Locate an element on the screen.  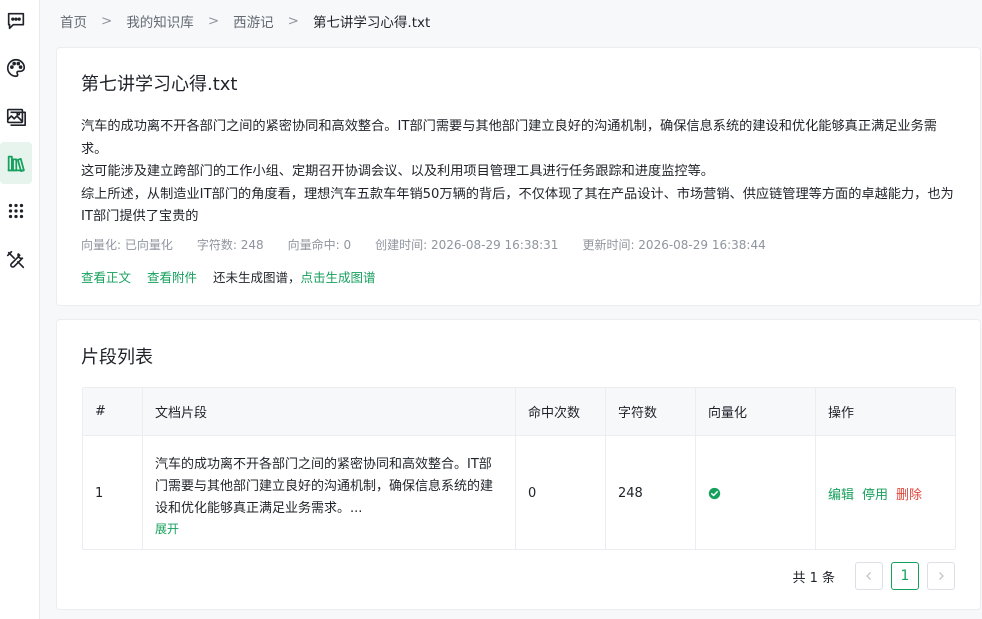
row-index: 1 is located at coordinates (113, 492).